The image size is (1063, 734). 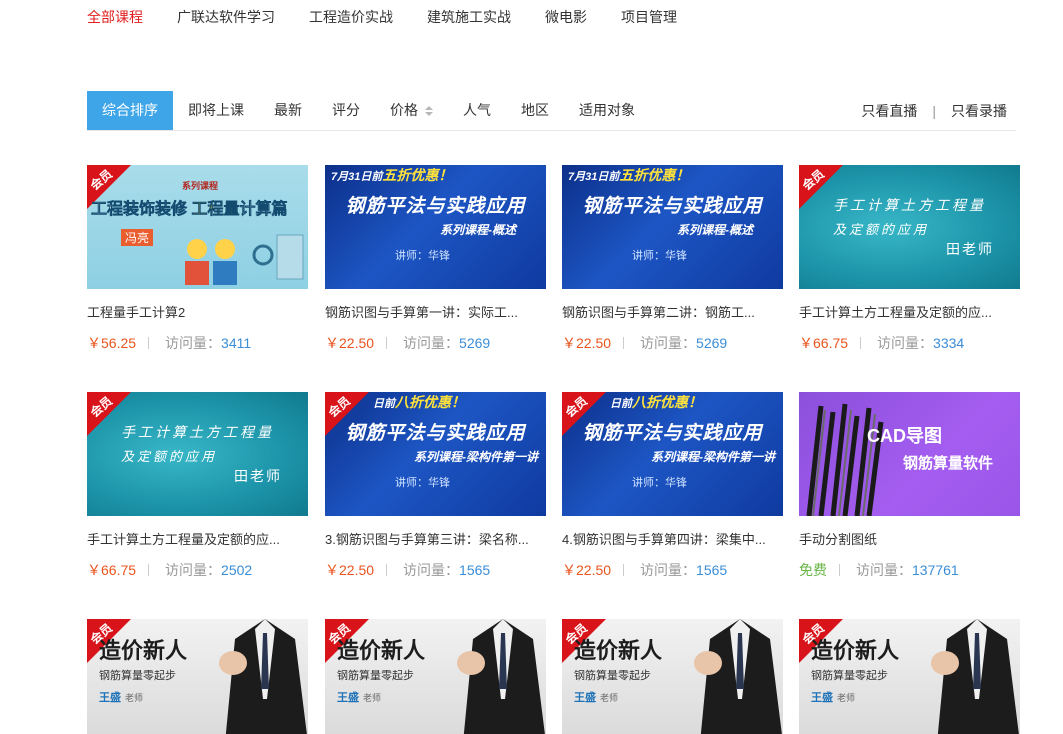 What do you see at coordinates (197, 432) in the screenshot?
I see `thumb-title: 手工计算土方工程量` at bounding box center [197, 432].